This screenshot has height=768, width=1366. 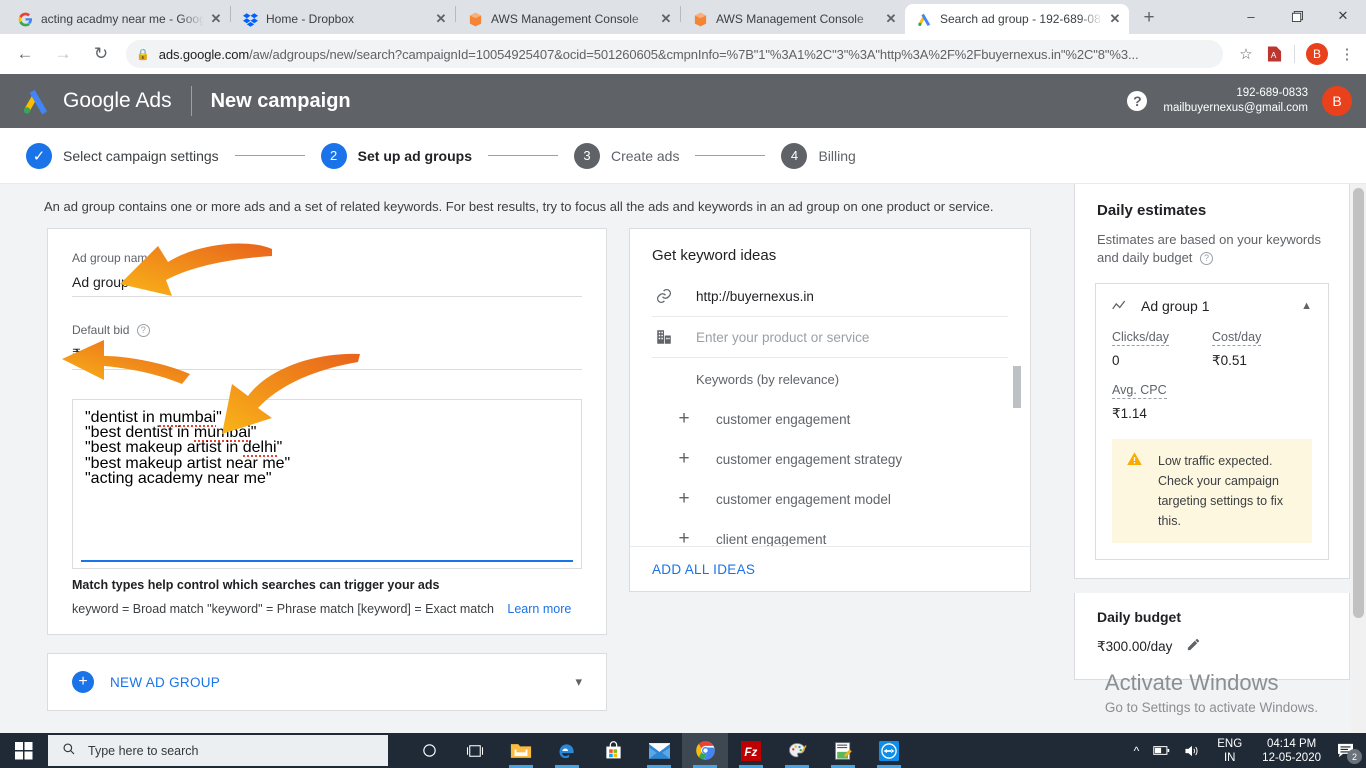 What do you see at coordinates (191, 101) in the screenshot?
I see `header-divider` at bounding box center [191, 101].